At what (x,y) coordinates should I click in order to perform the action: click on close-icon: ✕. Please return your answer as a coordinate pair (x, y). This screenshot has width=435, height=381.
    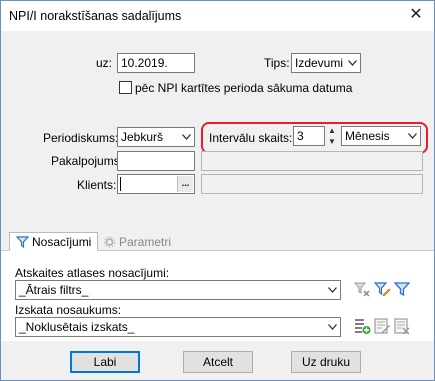
    Looking at the image, I should click on (416, 15).